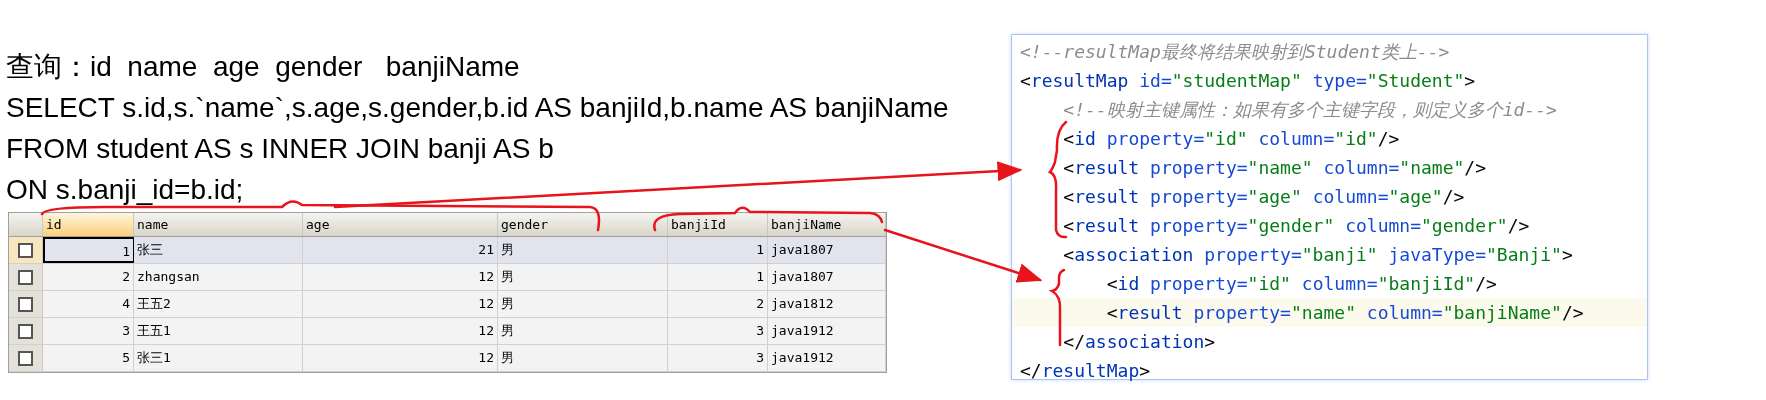 This screenshot has width=1766, height=400. What do you see at coordinates (88, 358) in the screenshot?
I see `table-cell: 5` at bounding box center [88, 358].